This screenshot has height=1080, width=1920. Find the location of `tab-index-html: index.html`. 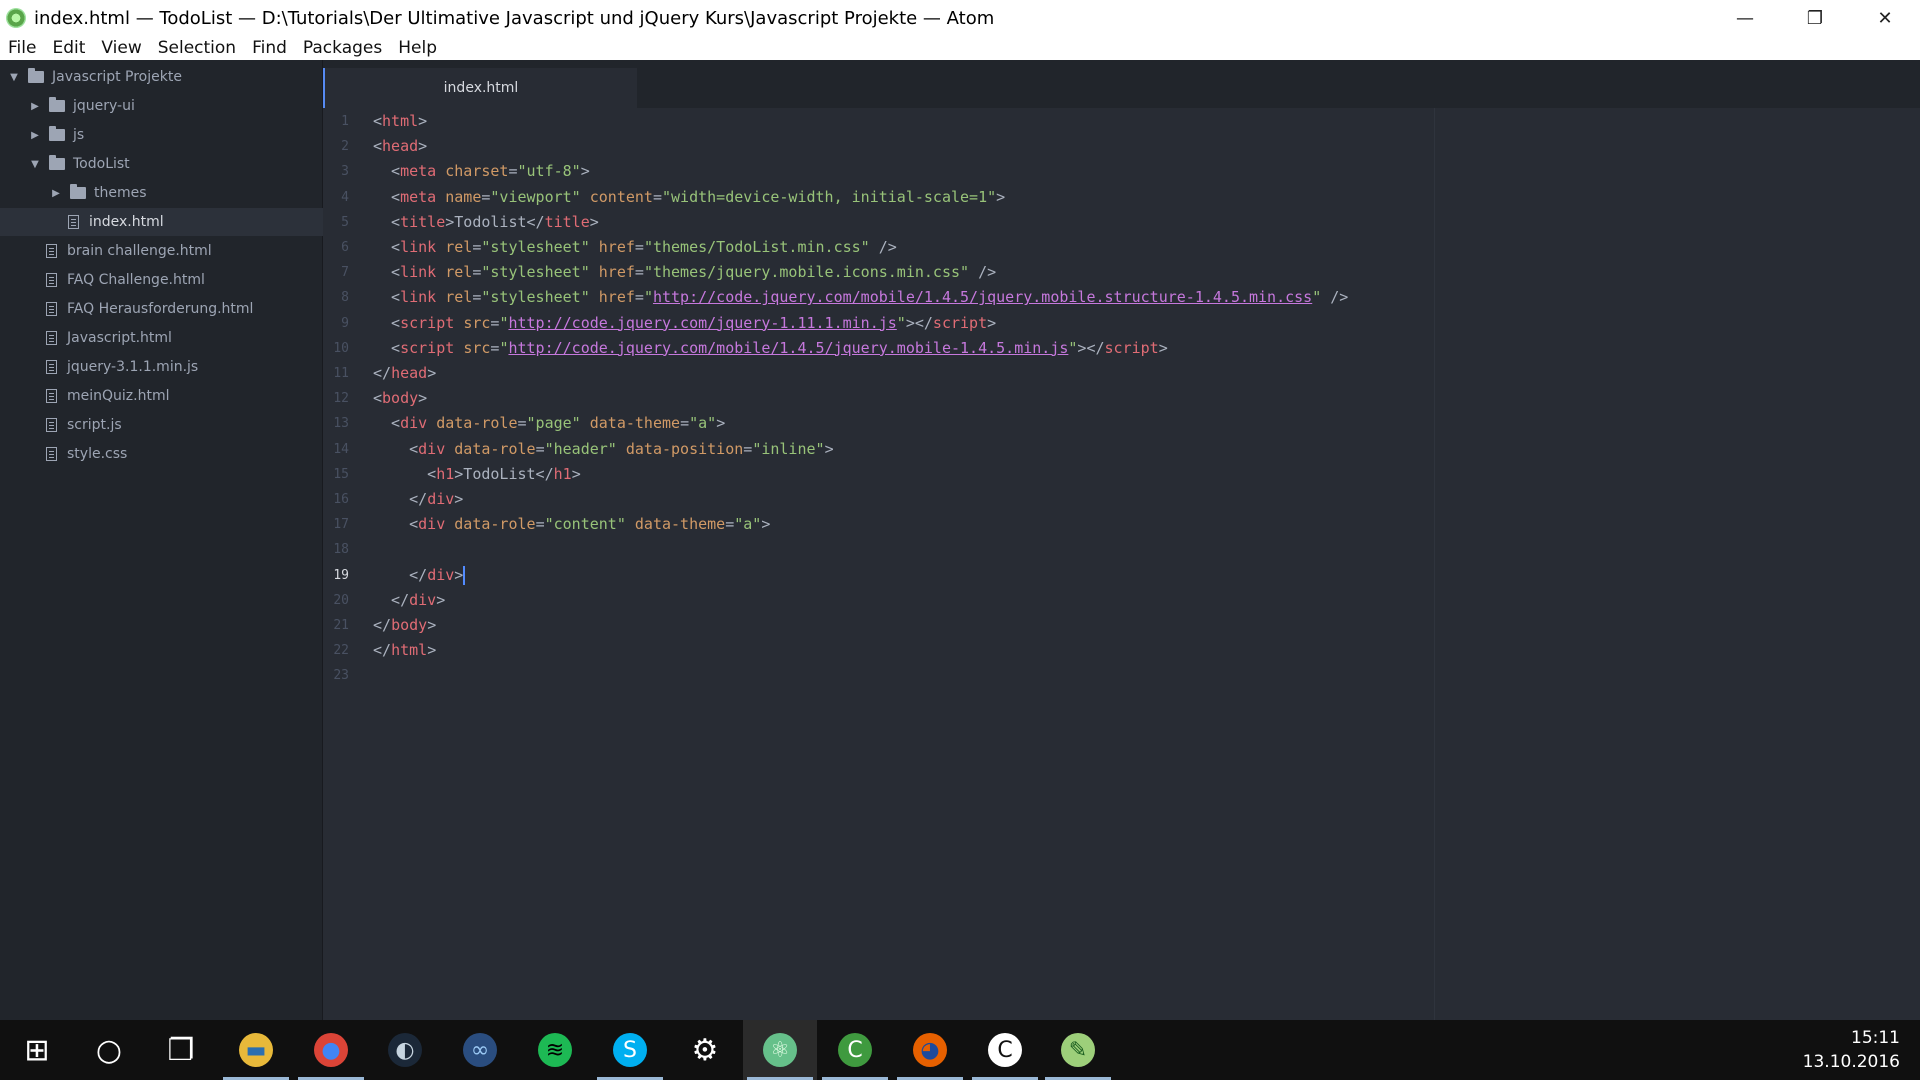

tab-index-html: index.html is located at coordinates (480, 88).